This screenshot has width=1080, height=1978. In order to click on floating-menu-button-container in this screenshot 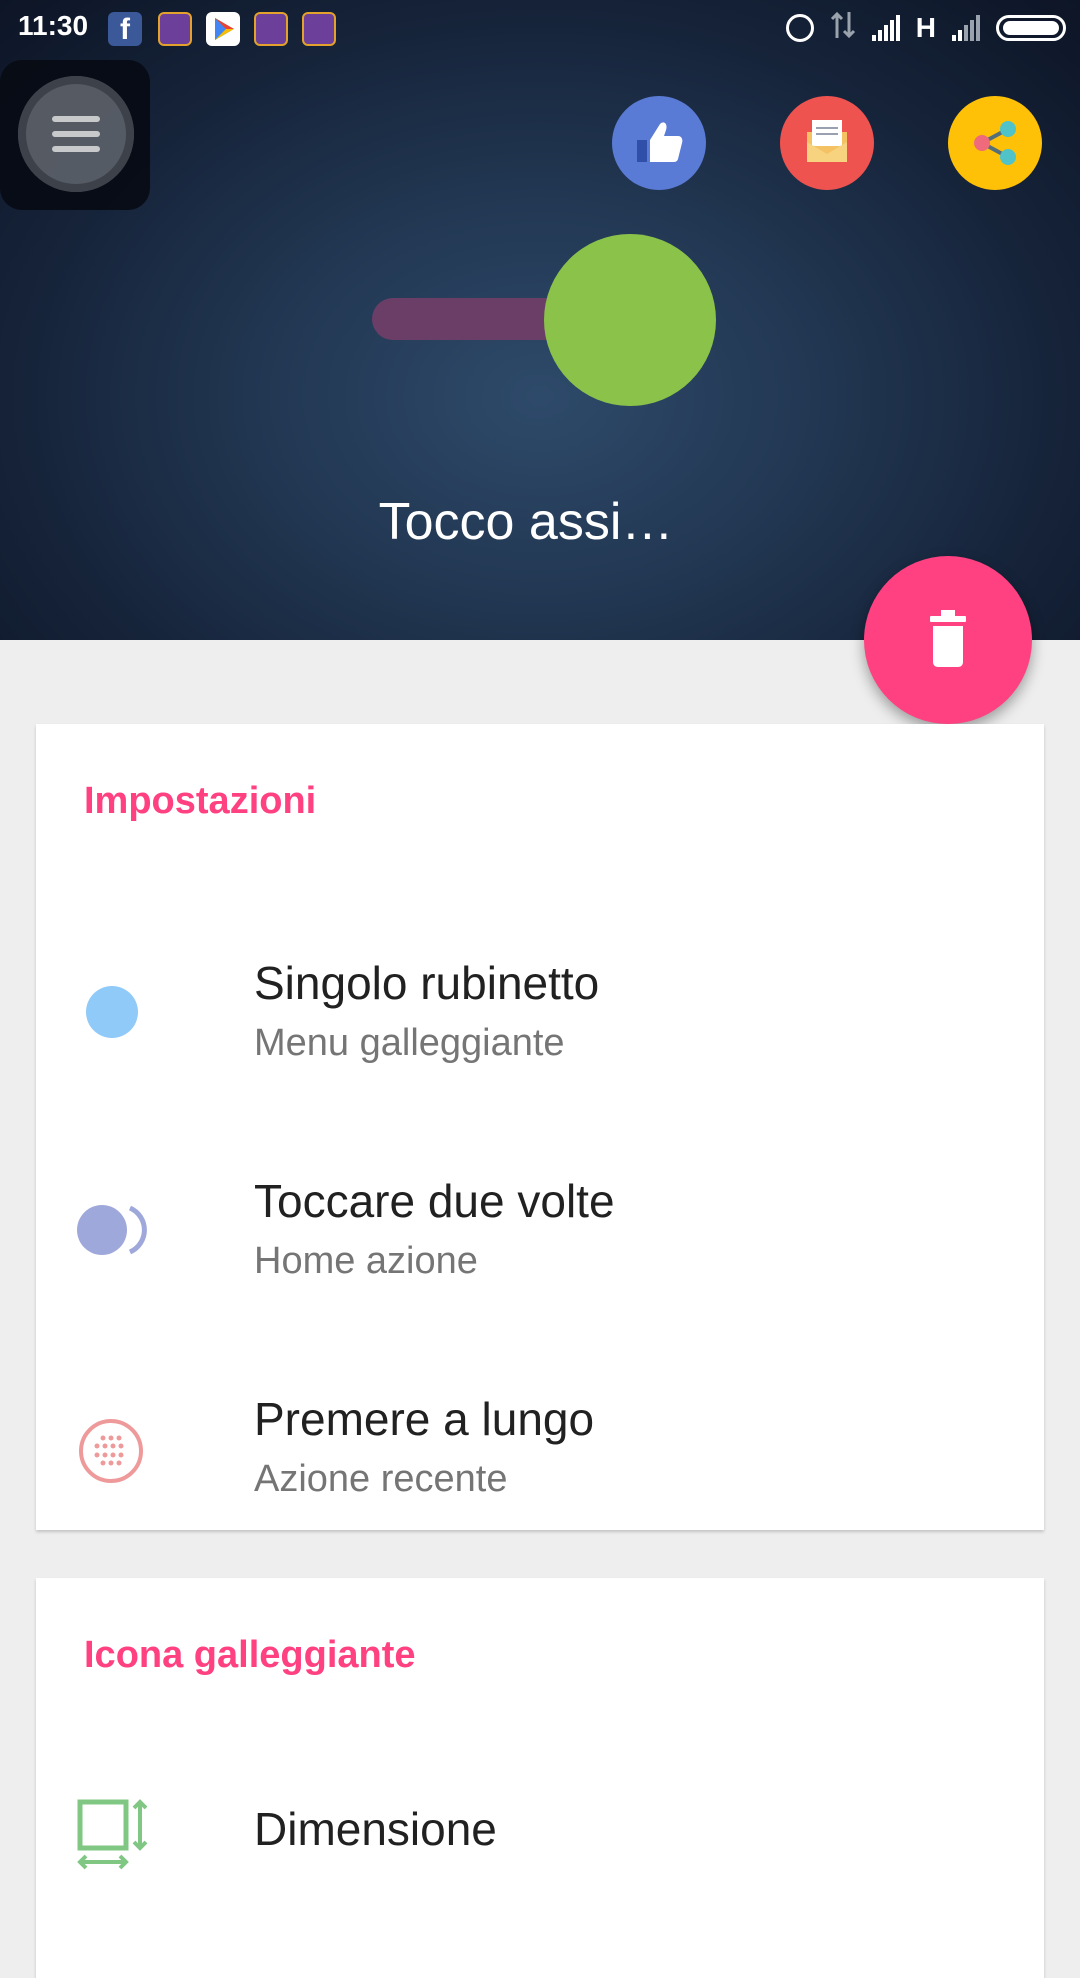, I will do `click(75, 135)`.